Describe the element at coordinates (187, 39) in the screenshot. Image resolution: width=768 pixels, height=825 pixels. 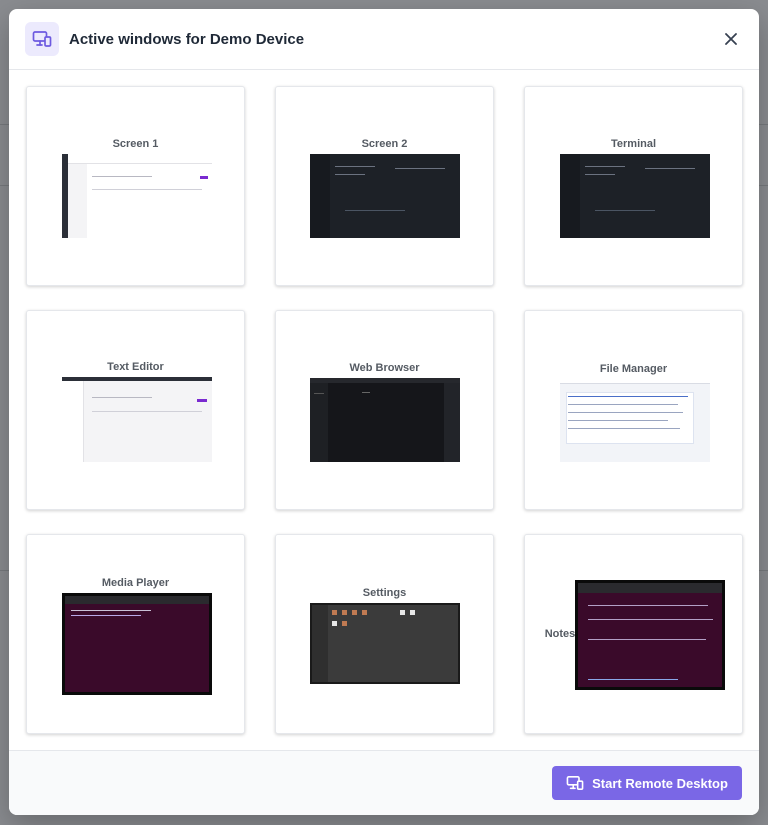
I see `dialog-title: Active windows for Demo Device` at that location.